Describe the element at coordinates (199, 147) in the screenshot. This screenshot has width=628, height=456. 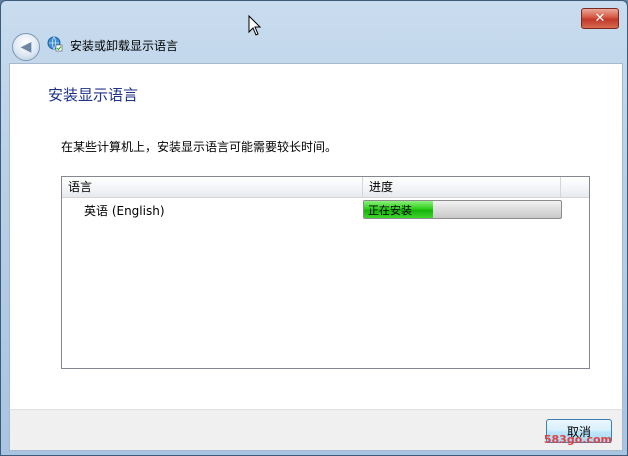
I see `page-description: 在某些计算机上，安装显示语言可能需要较长时间。` at that location.